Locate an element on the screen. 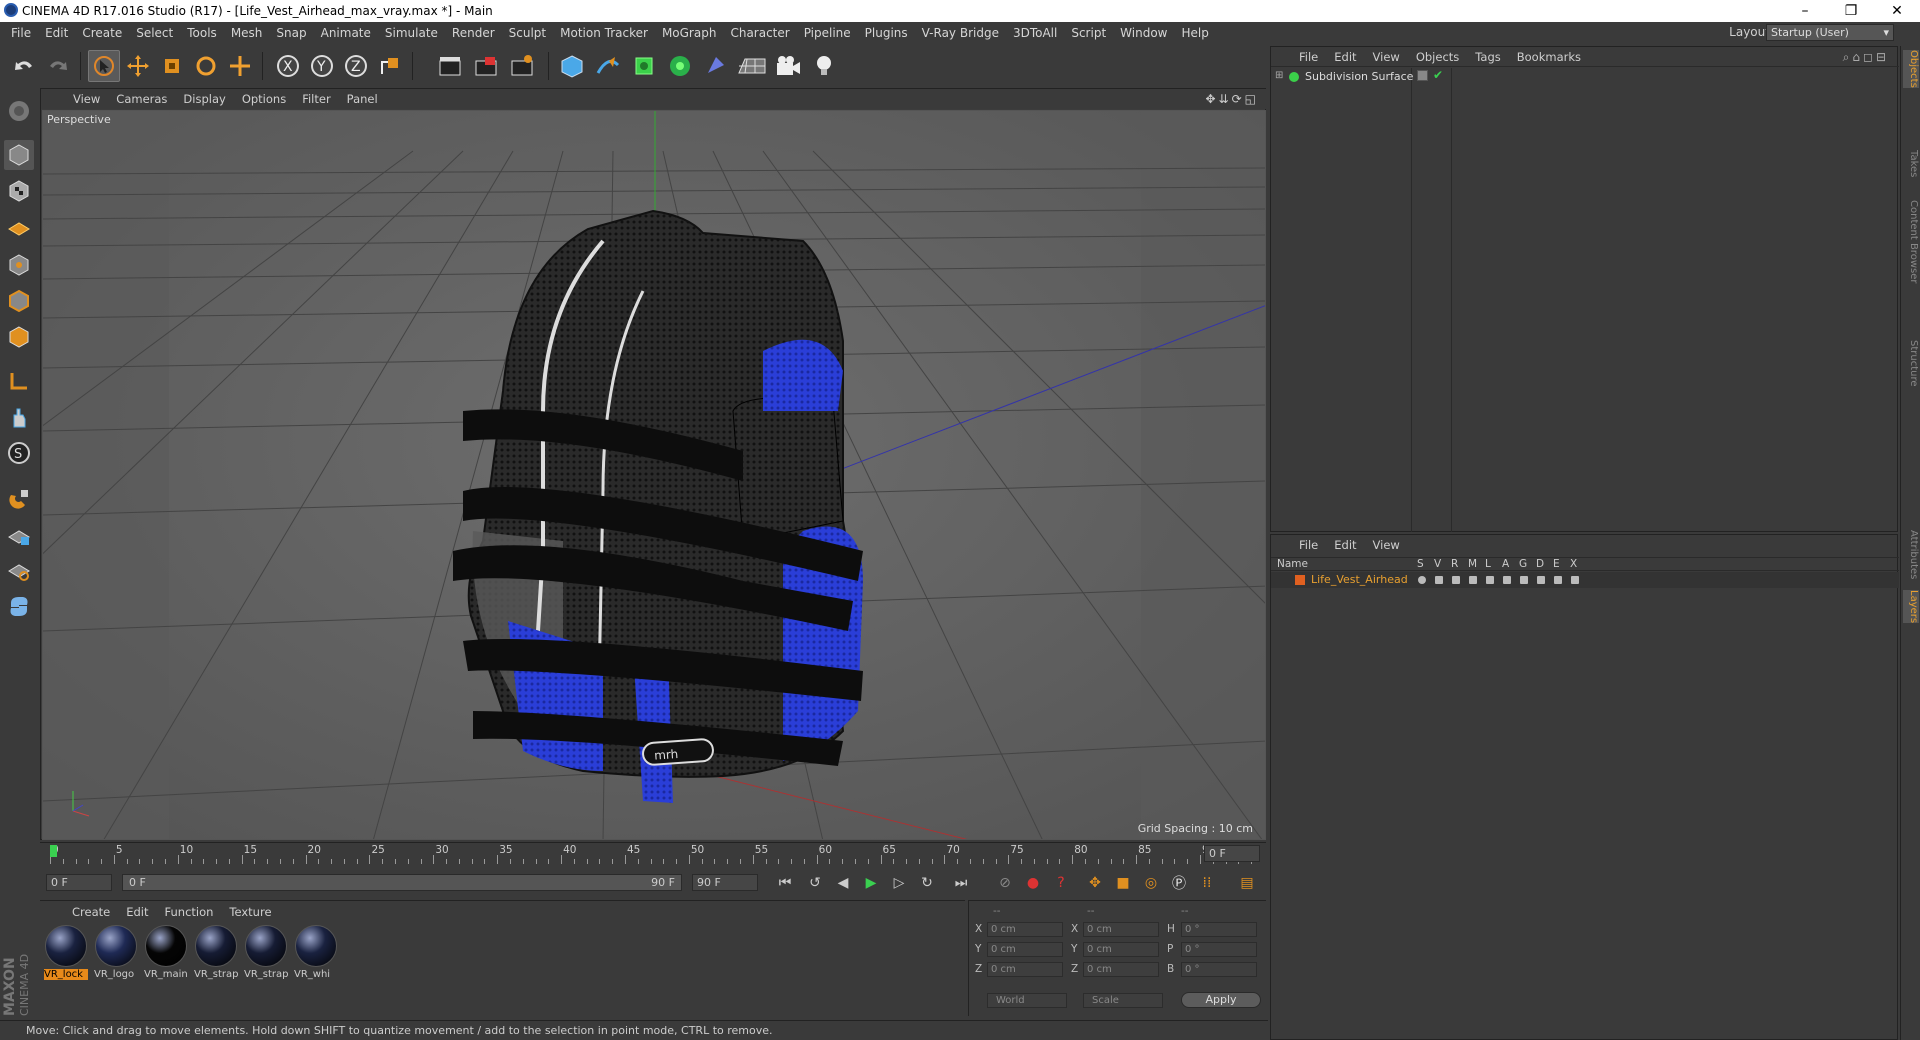 Image resolution: width=1920 pixels, height=1040 pixels. workplane-lock-button is located at coordinates (19, 535).